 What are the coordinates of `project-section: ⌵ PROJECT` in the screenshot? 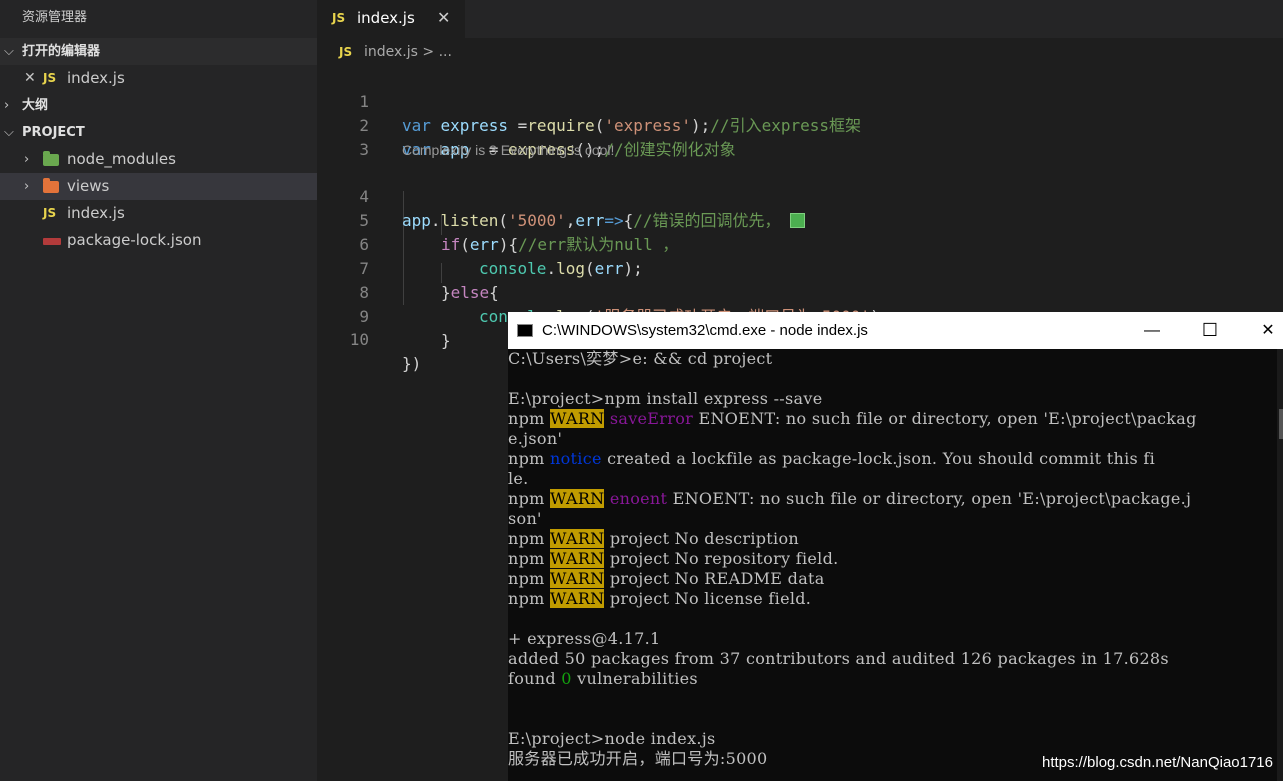 It's located at (158, 132).